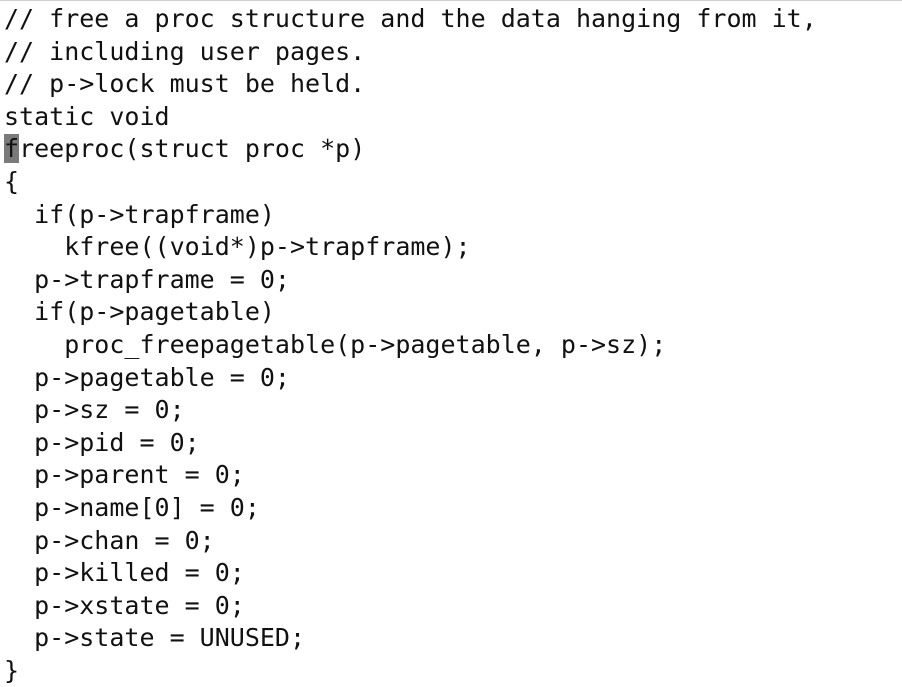 The image size is (902, 687). I want to click on code-line-10: if(p->pagetable), so click(139, 312).